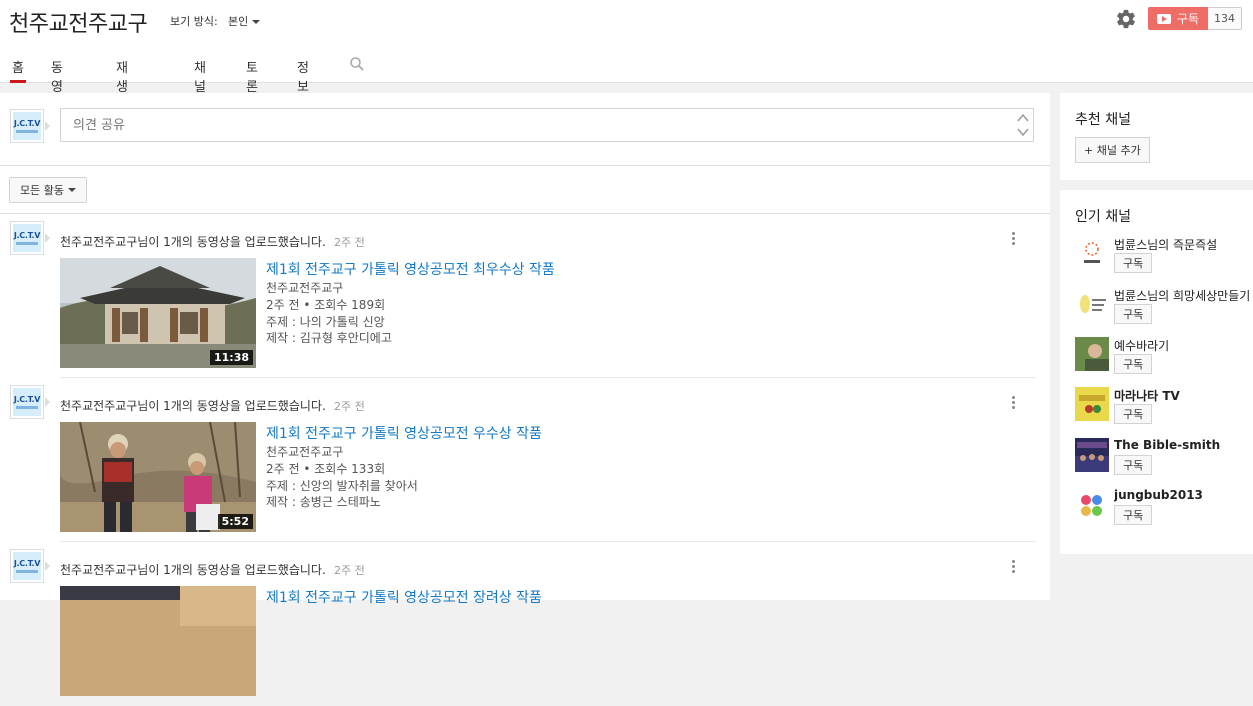 Image resolution: width=1253 pixels, height=706 pixels. Describe the element at coordinates (357, 64) in the screenshot. I see `search-icon` at that location.